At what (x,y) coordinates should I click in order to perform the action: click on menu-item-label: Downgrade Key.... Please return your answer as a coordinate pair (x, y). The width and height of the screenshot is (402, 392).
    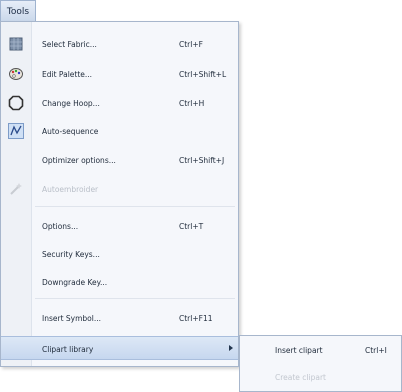
    Looking at the image, I should click on (75, 282).